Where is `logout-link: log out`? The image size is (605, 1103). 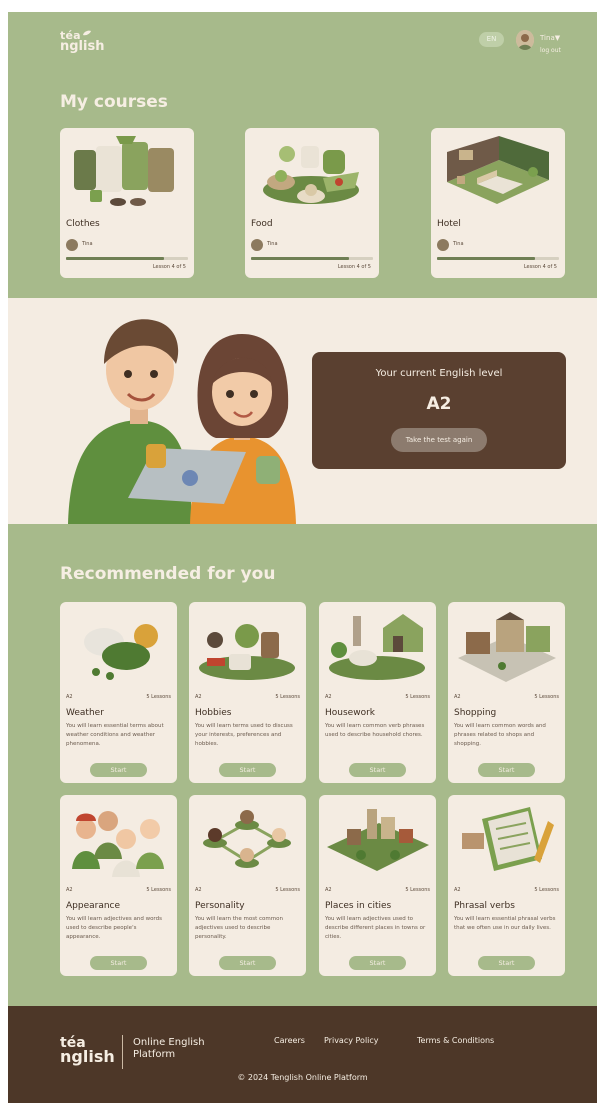
logout-link: log out is located at coordinates (550, 50).